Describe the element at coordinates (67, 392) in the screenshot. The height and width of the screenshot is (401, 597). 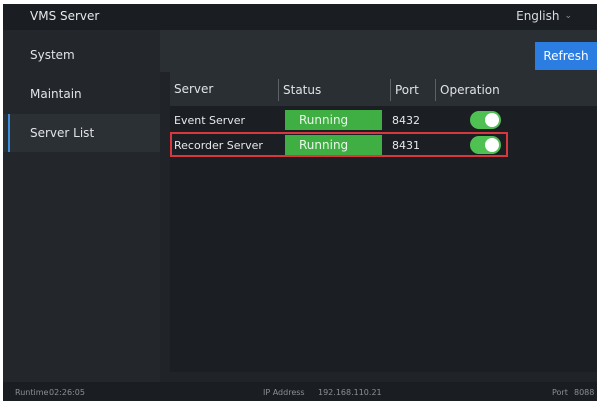
I see `runtime-value: 02:26:05` at that location.